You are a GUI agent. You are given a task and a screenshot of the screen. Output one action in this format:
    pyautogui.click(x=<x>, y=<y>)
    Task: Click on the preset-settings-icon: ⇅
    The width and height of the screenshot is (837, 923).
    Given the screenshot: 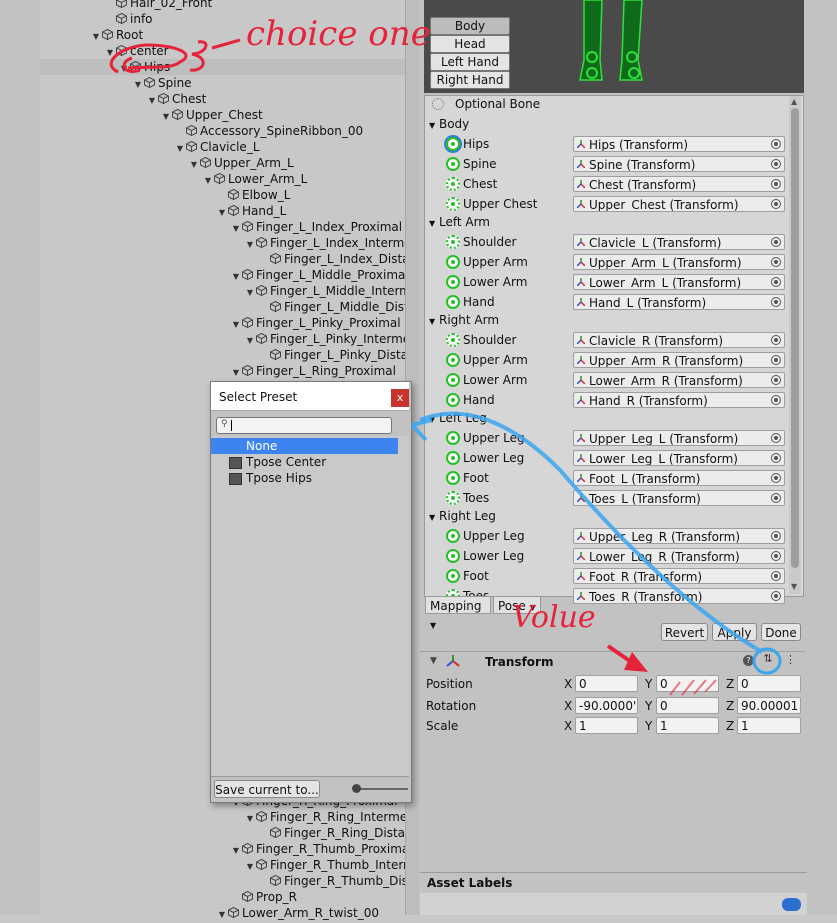 What is the action you would take?
    pyautogui.click(x=768, y=659)
    